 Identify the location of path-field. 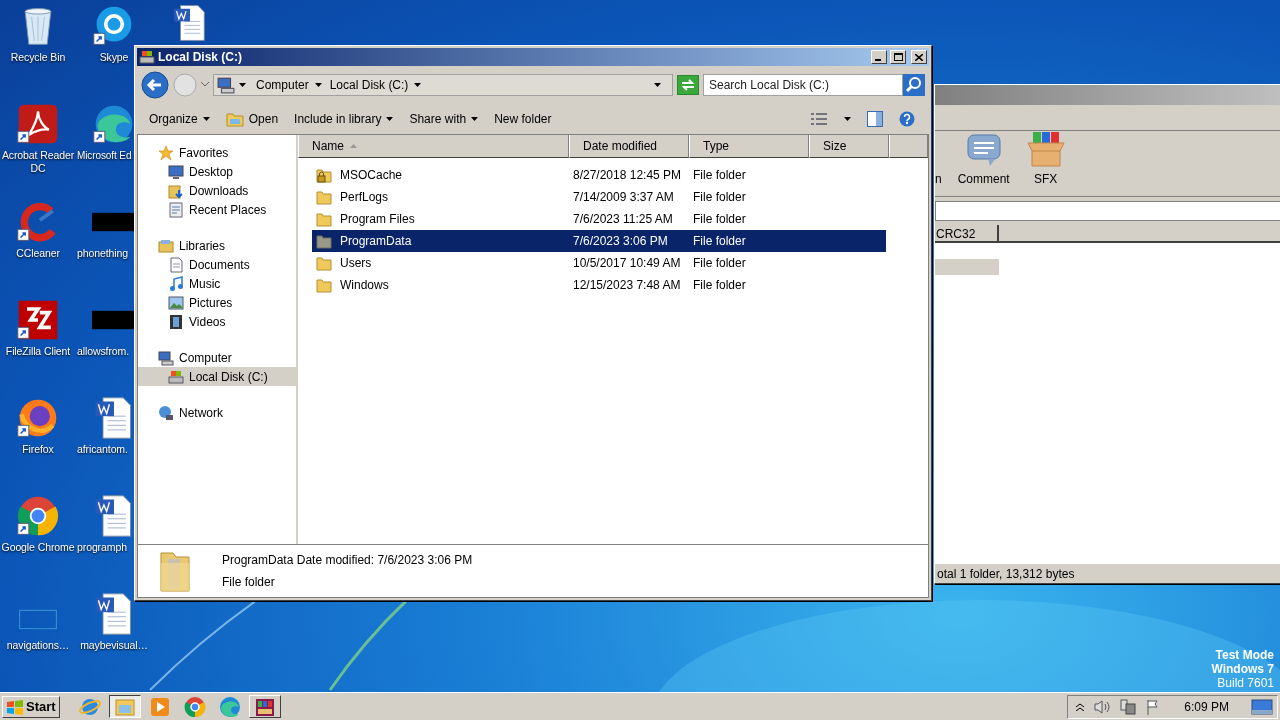
(1107, 211).